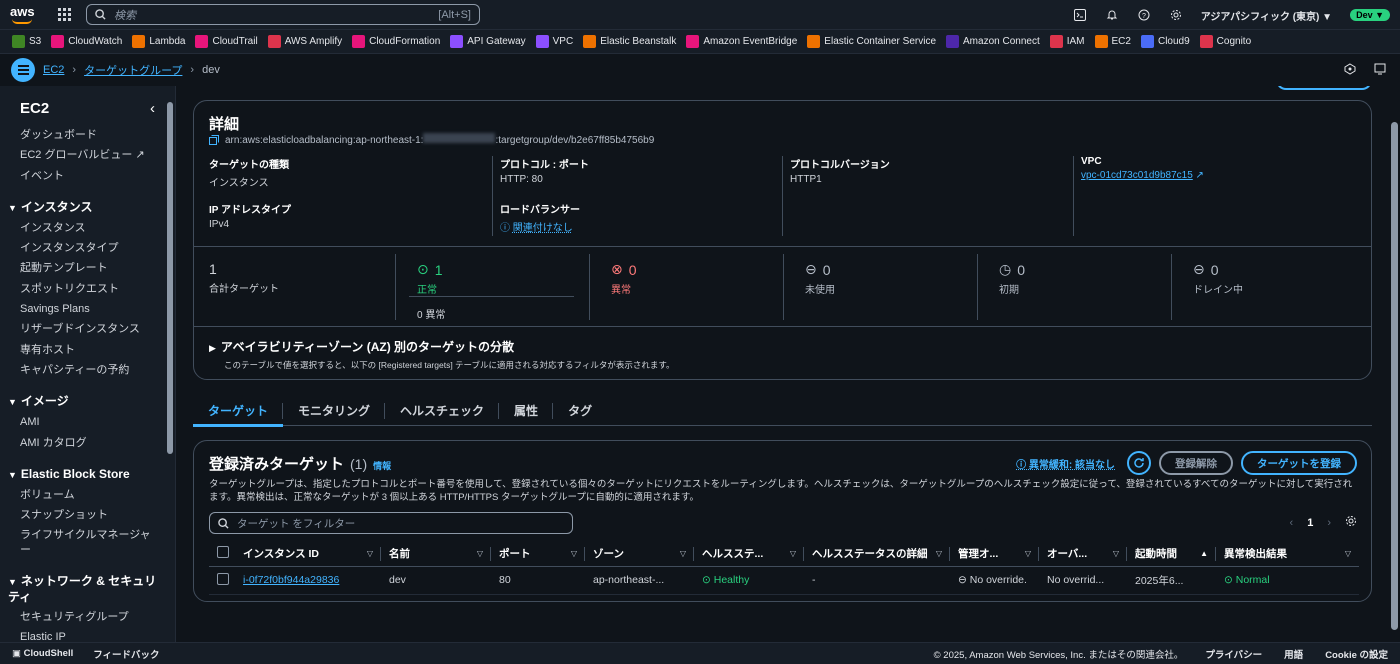 The image size is (1400, 664). Describe the element at coordinates (382, 465) in the screenshot. I see `info-link: 情報` at that location.